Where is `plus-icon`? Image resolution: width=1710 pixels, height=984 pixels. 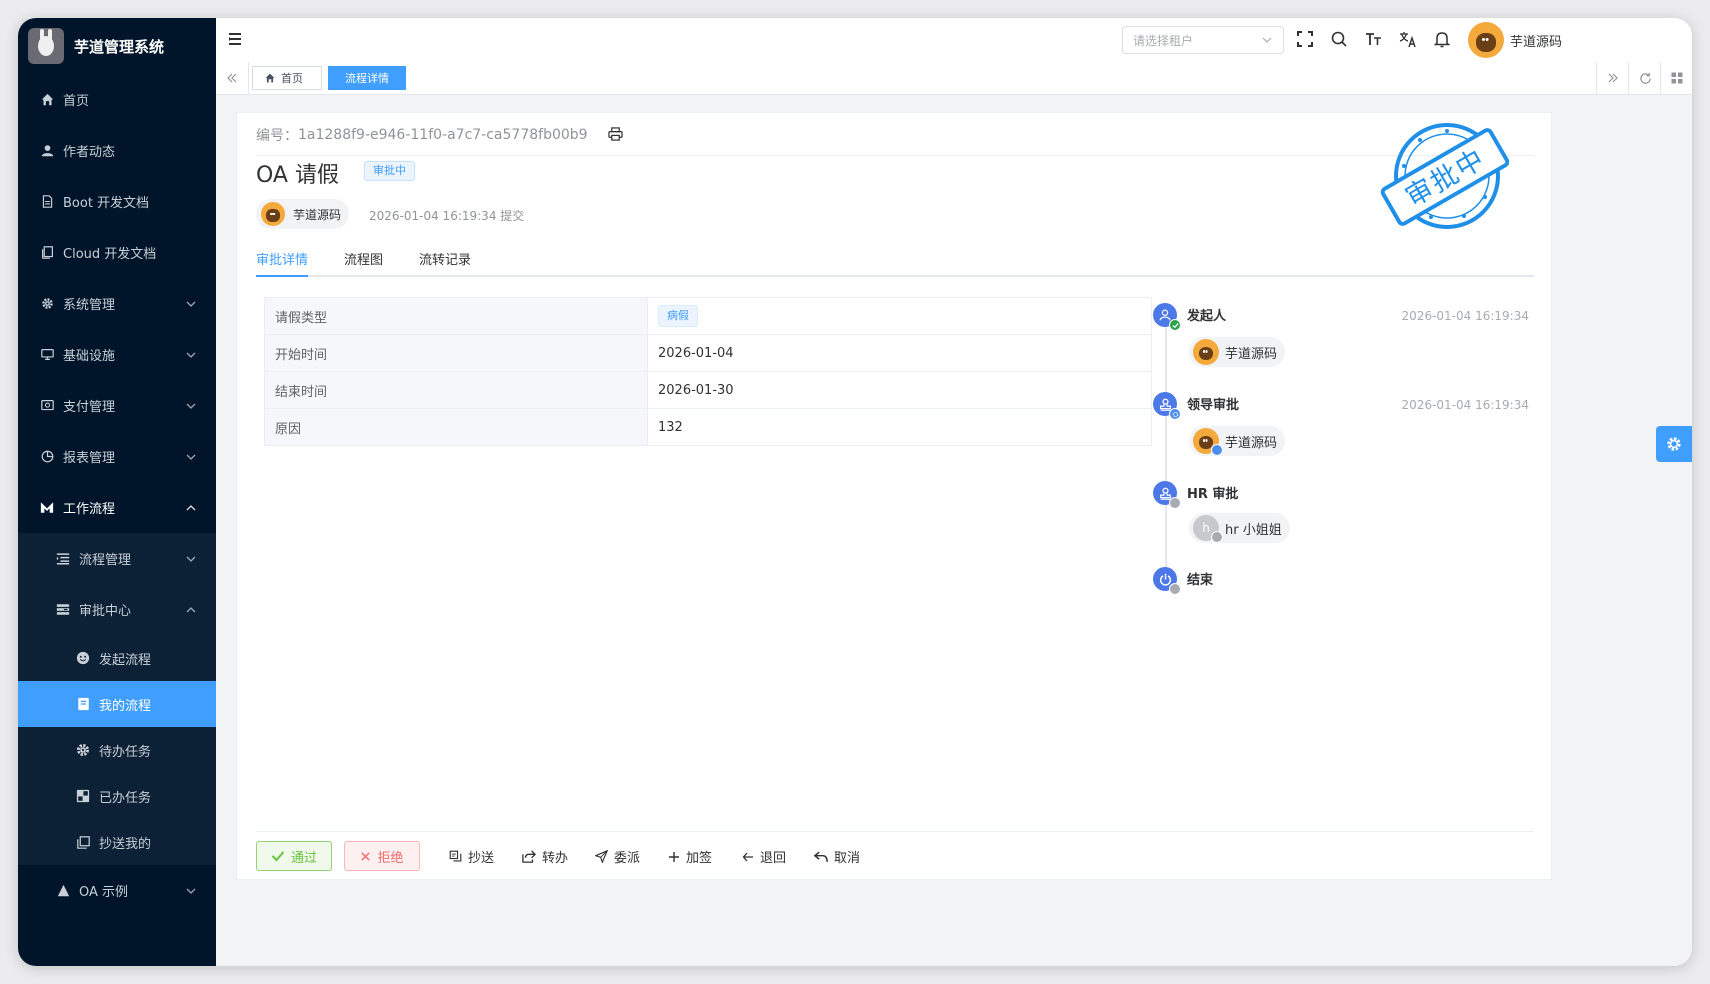
plus-icon is located at coordinates (674, 856).